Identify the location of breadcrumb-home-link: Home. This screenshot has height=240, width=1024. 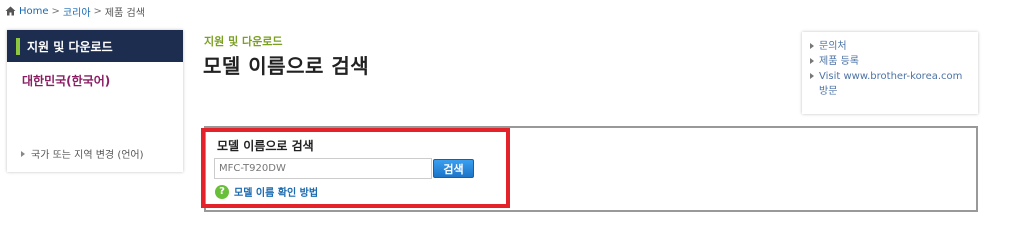
(34, 11).